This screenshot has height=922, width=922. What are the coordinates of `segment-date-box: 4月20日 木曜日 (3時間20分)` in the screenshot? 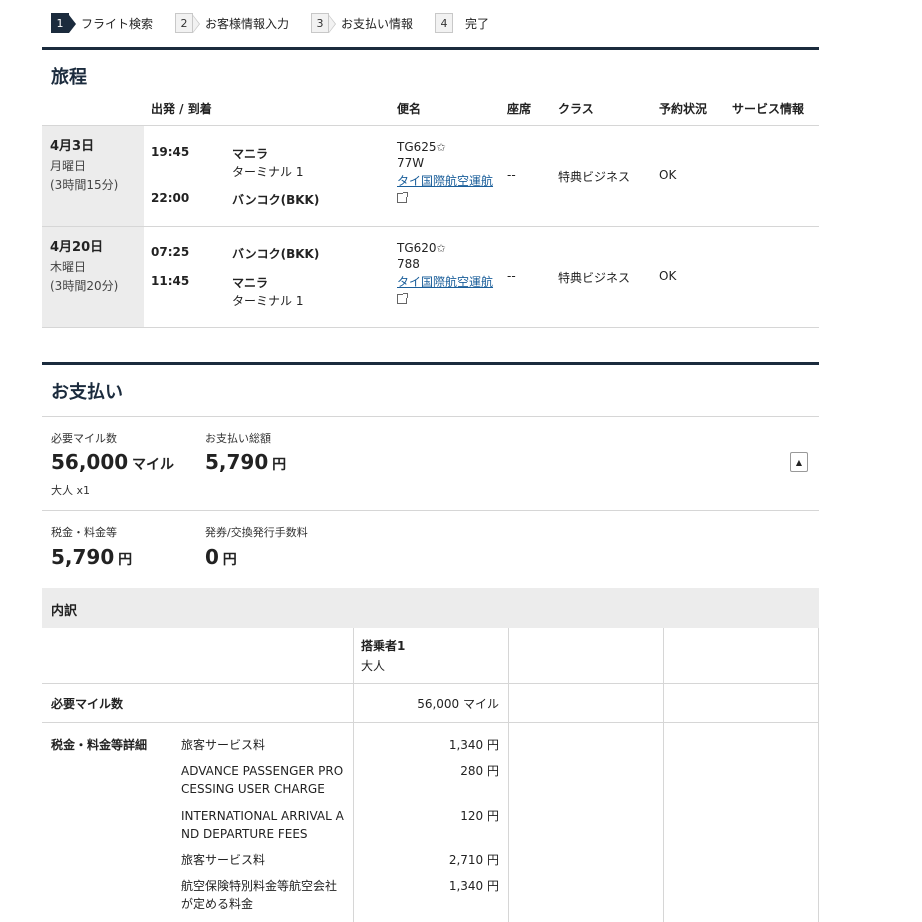 It's located at (93, 277).